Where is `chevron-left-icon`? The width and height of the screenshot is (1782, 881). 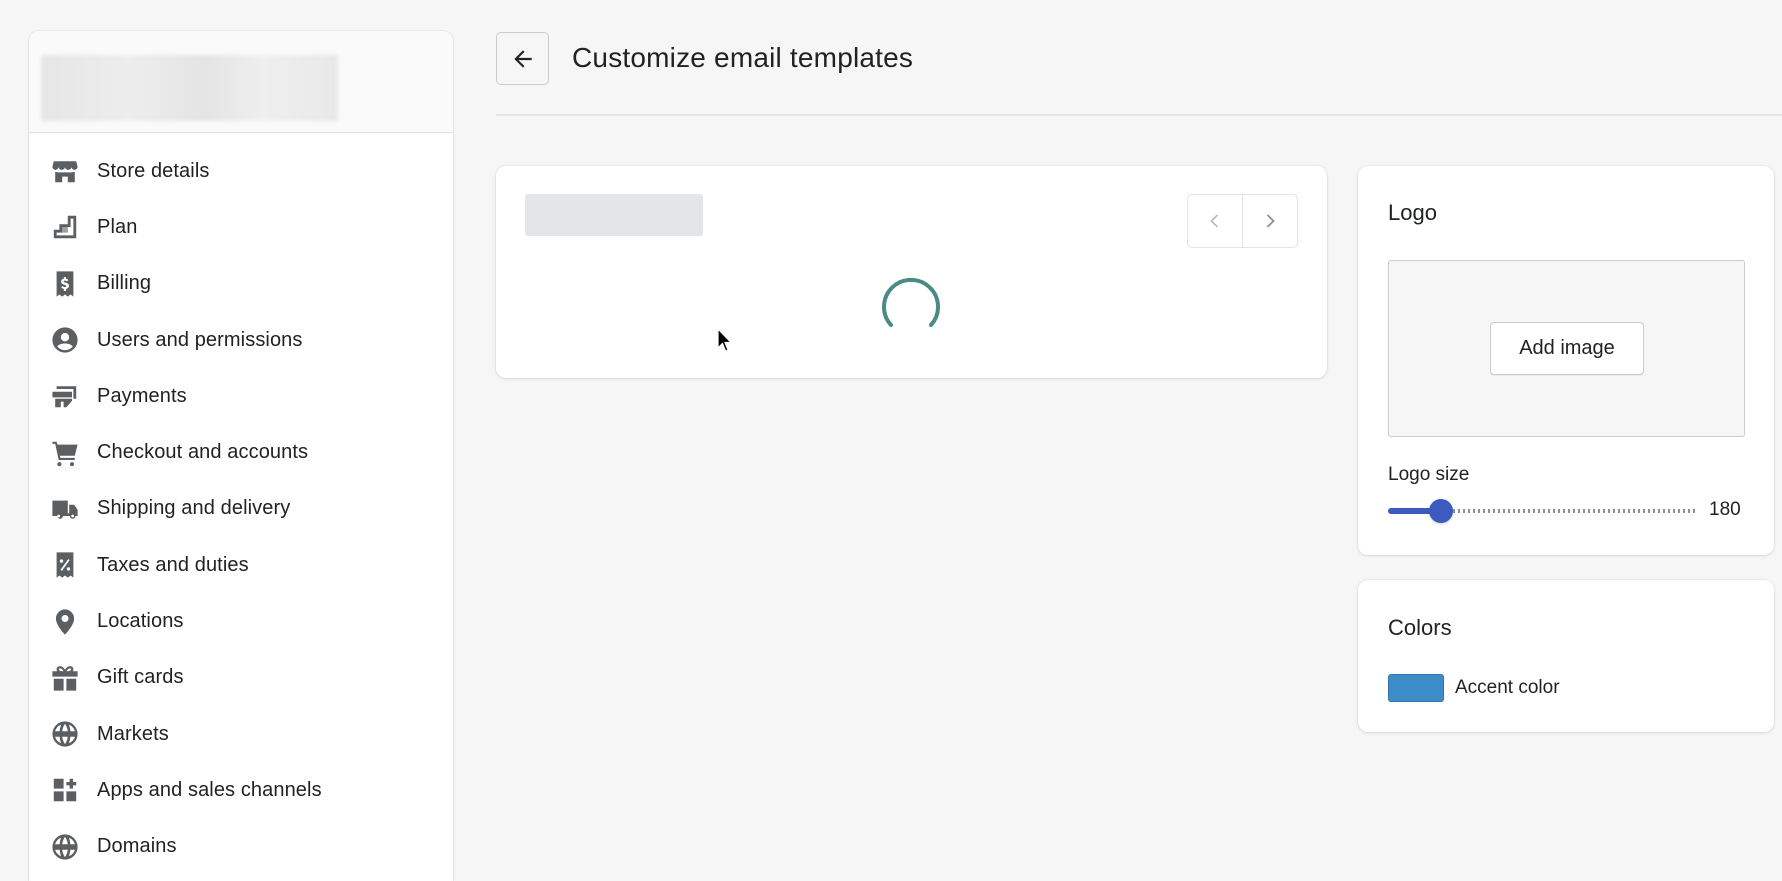 chevron-left-icon is located at coordinates (1214, 221).